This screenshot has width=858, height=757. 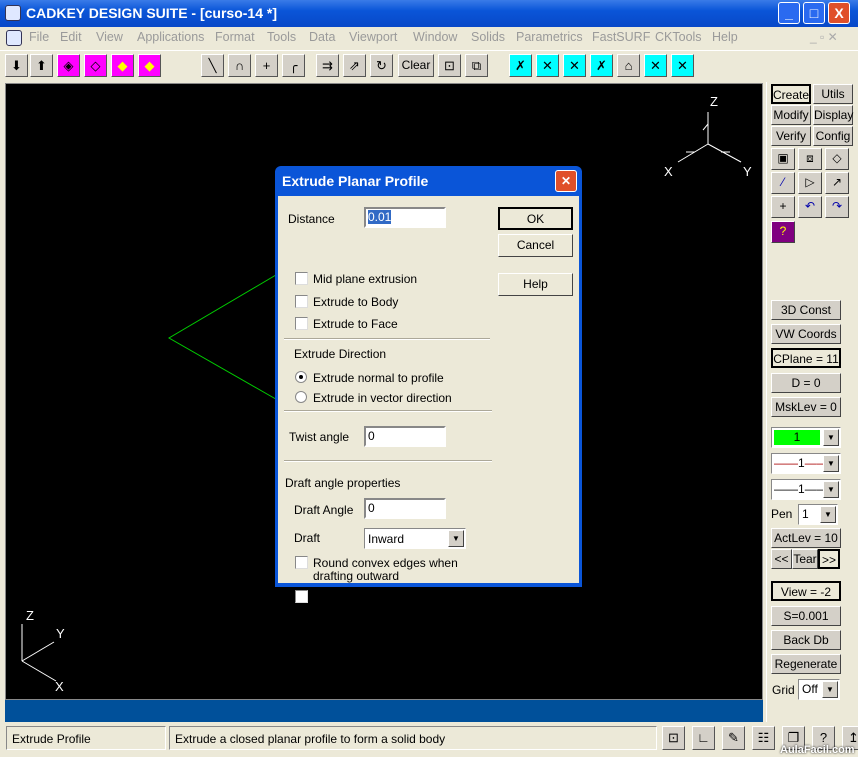 What do you see at coordinates (628, 65) in the screenshot?
I see `snap-box-icon: ⌂` at bounding box center [628, 65].